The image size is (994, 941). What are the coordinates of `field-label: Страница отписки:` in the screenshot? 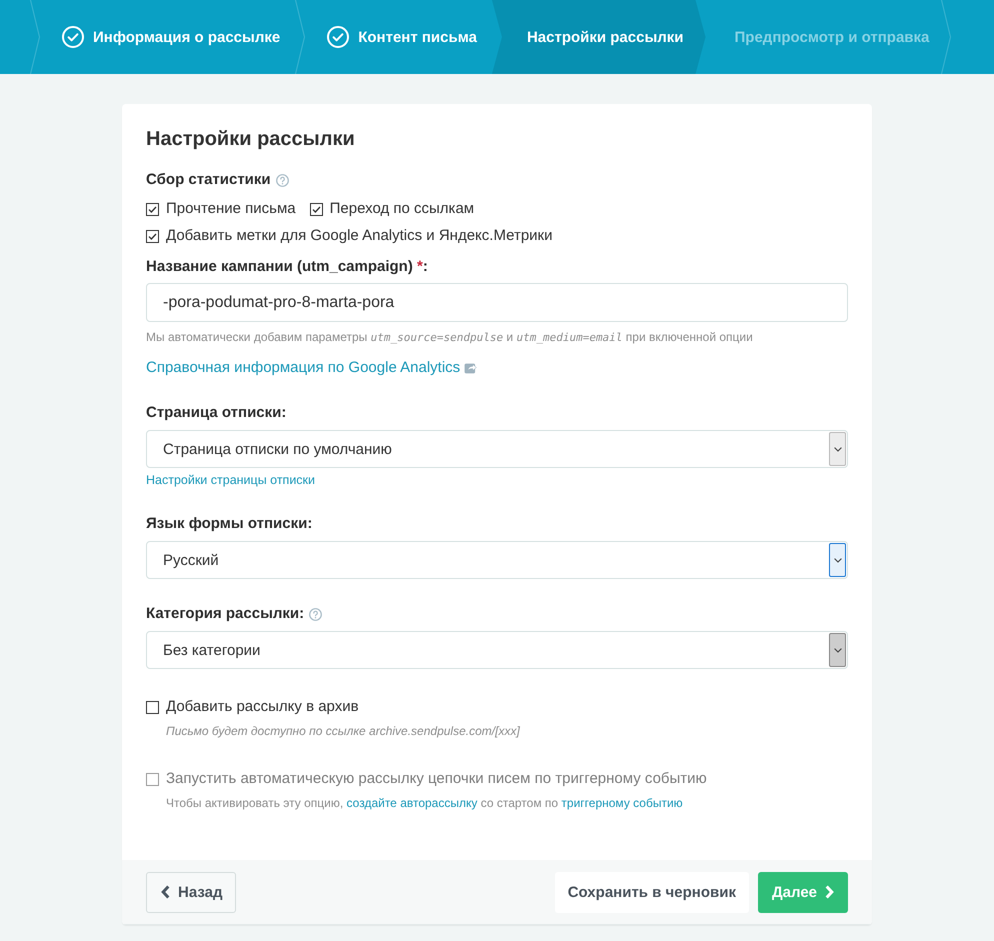 It's located at (216, 413).